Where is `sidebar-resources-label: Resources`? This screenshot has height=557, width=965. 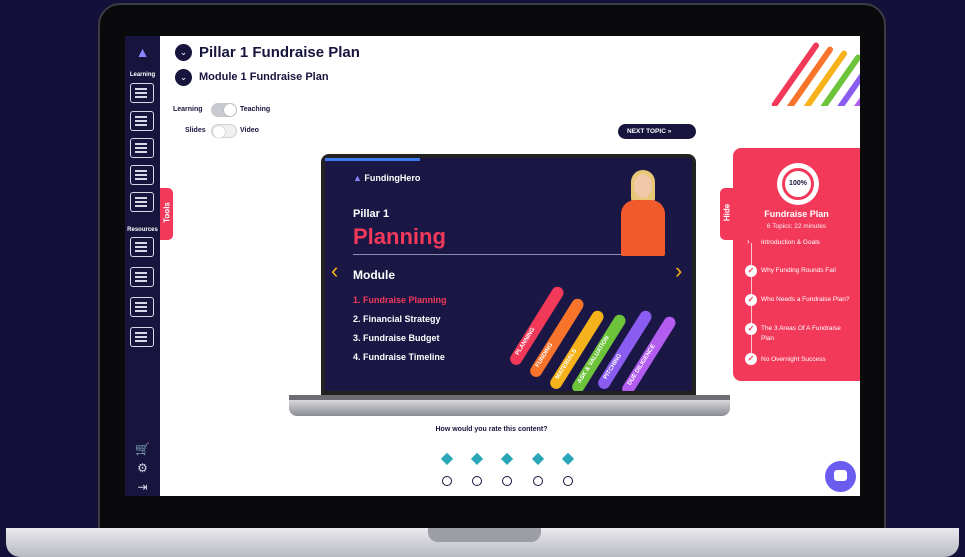
sidebar-resources-label: Resources is located at coordinates (142, 230).